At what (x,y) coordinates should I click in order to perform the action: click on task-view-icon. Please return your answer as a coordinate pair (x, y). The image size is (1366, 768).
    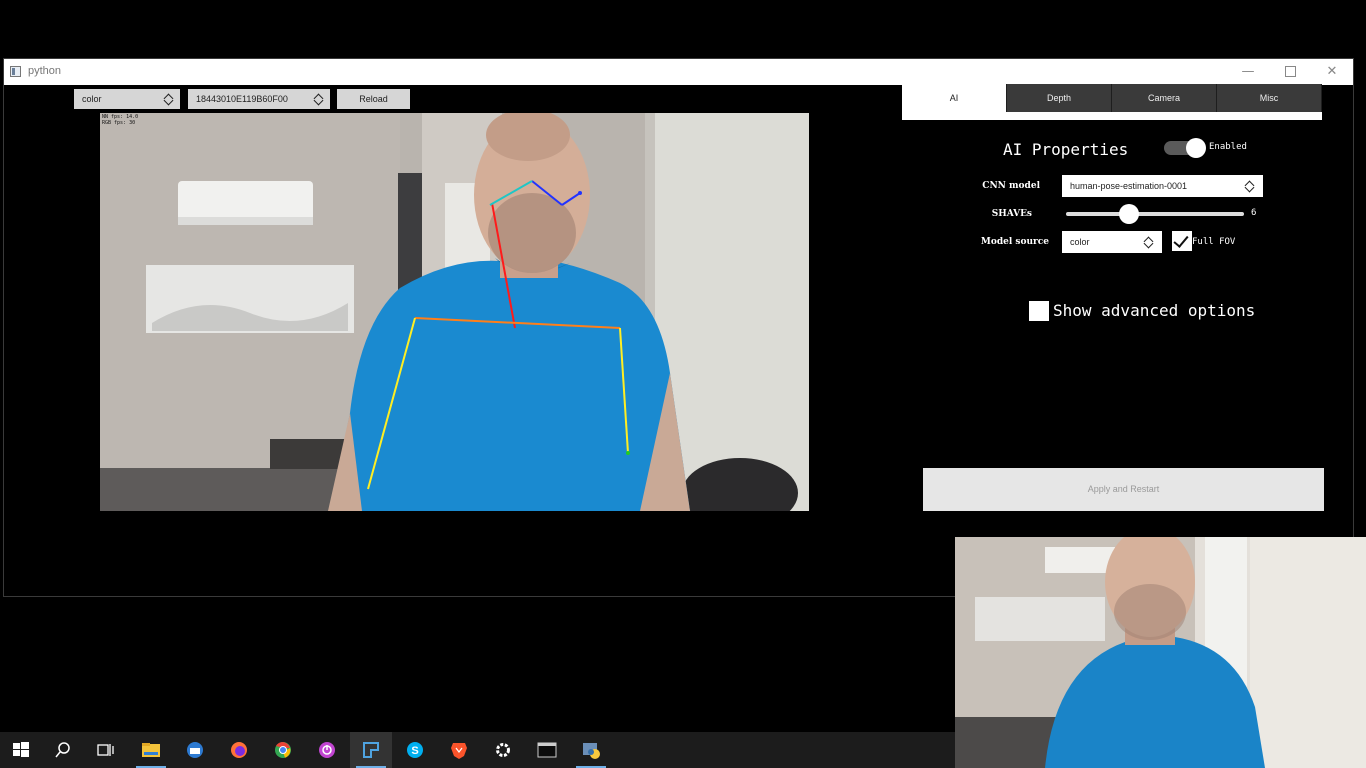
    Looking at the image, I should click on (105, 750).